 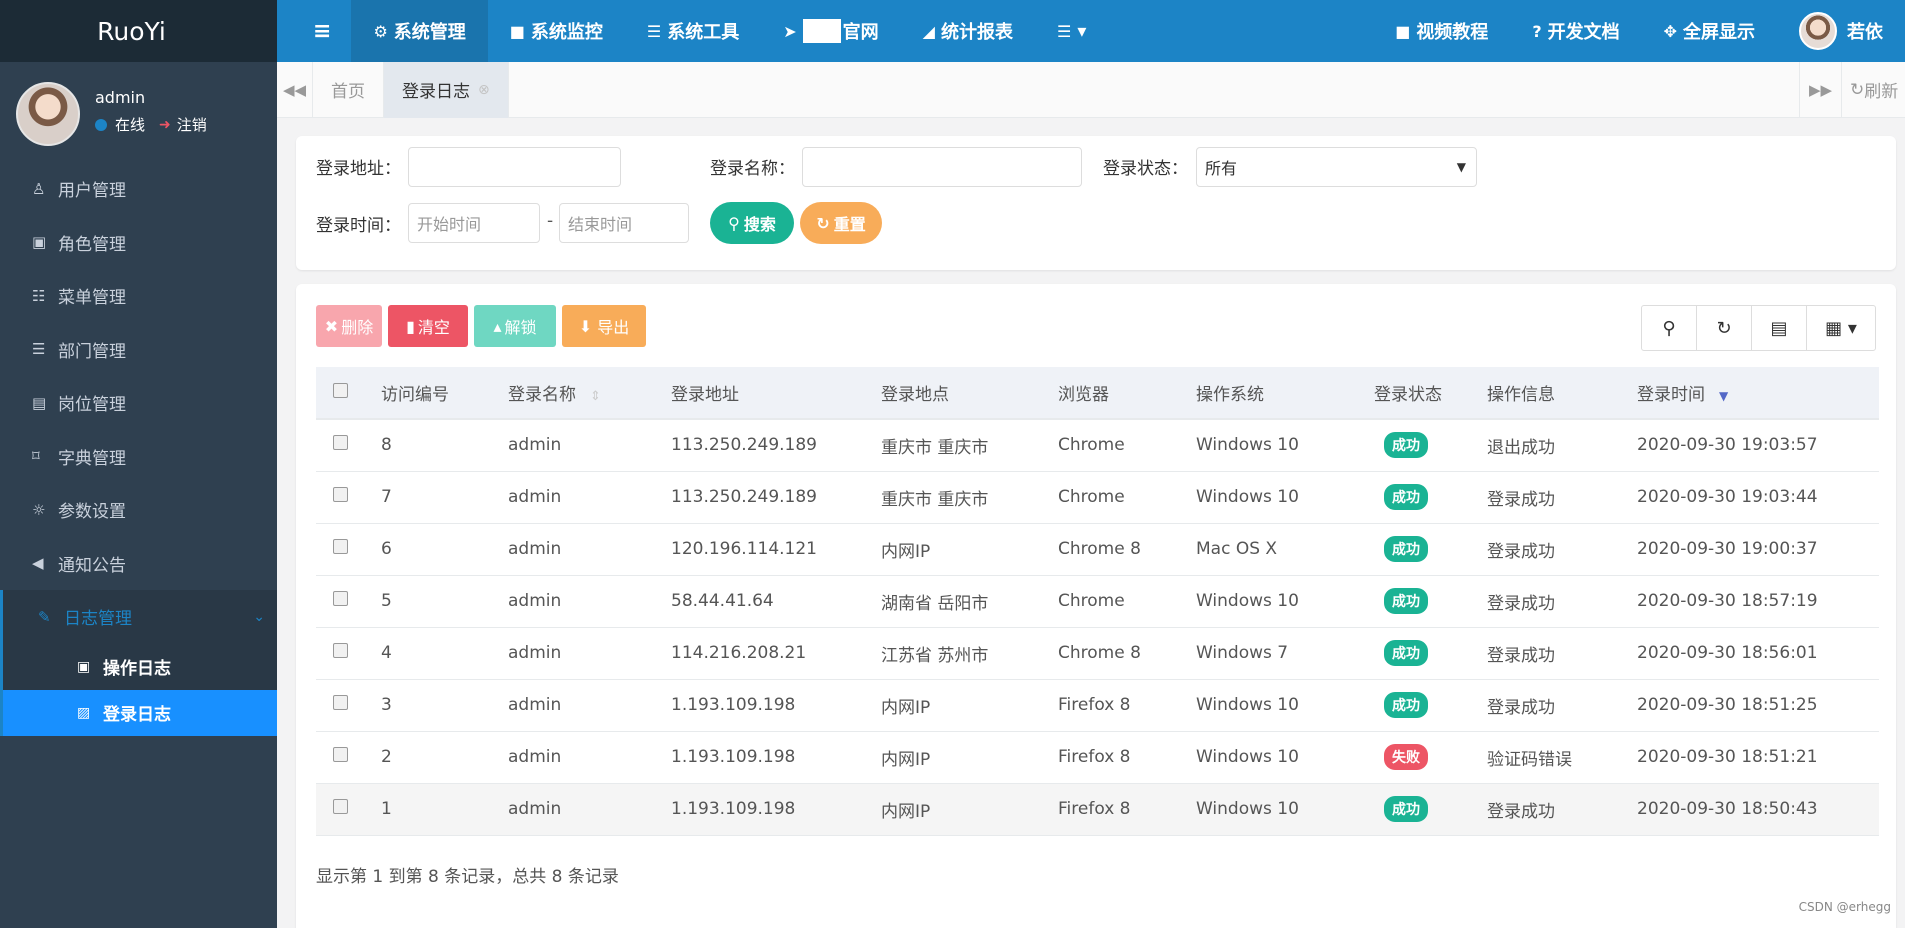 I want to click on sidebar-item-roles: ▣ 角色管理, so click(x=138, y=243).